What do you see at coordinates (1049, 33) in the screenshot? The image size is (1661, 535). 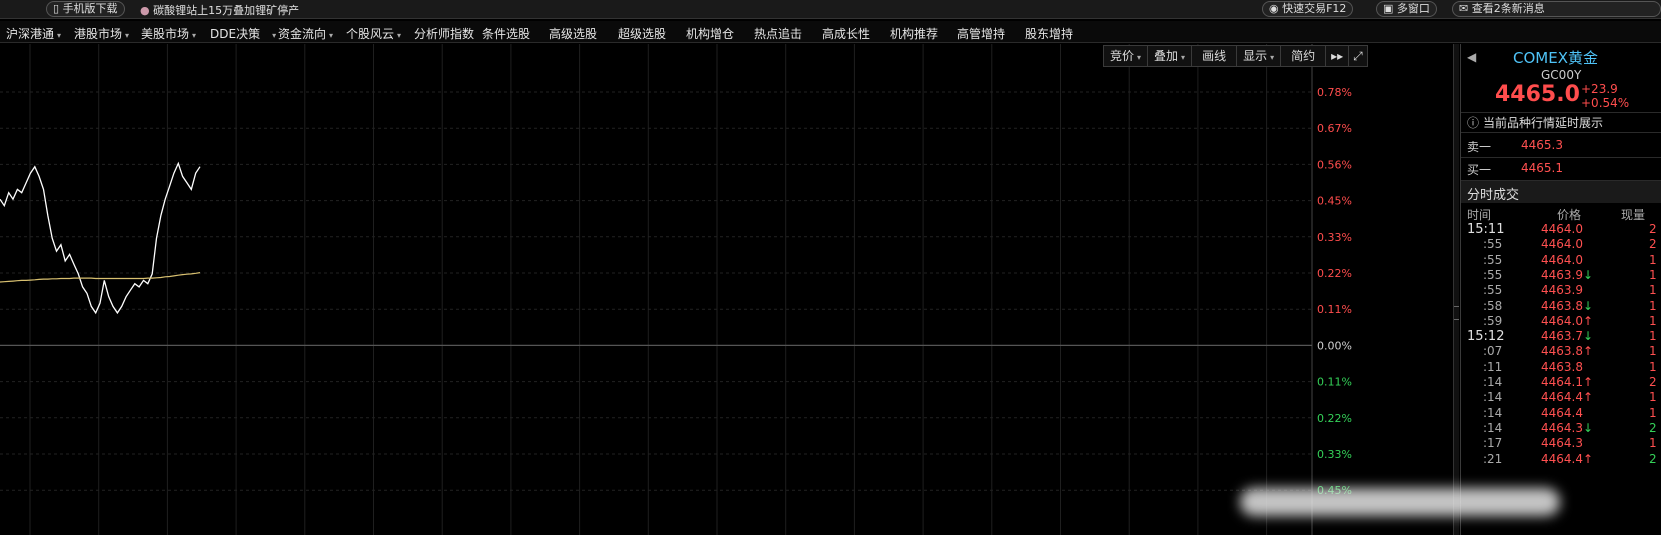 I see `menu-item-holder-increase: 股东增持` at bounding box center [1049, 33].